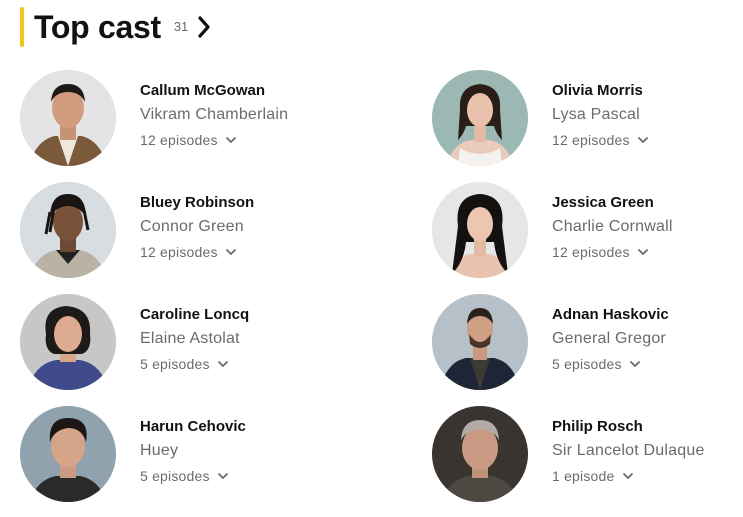 The image size is (743, 517). Describe the element at coordinates (194, 315) in the screenshot. I see `actor-name: Caroline Loncq` at that location.